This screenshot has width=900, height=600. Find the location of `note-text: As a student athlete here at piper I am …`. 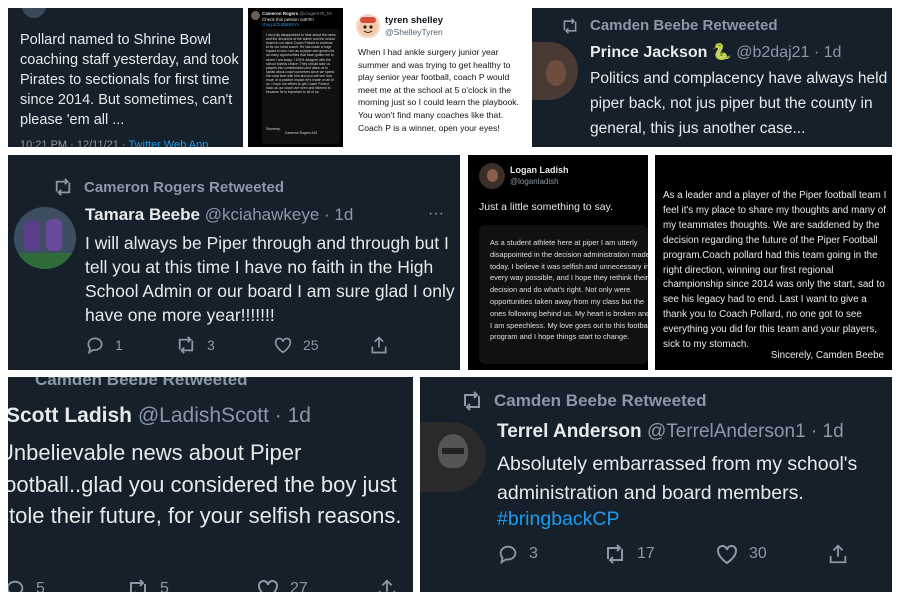

note-text: As a student athlete here at piper I am … is located at coordinates (569, 290).